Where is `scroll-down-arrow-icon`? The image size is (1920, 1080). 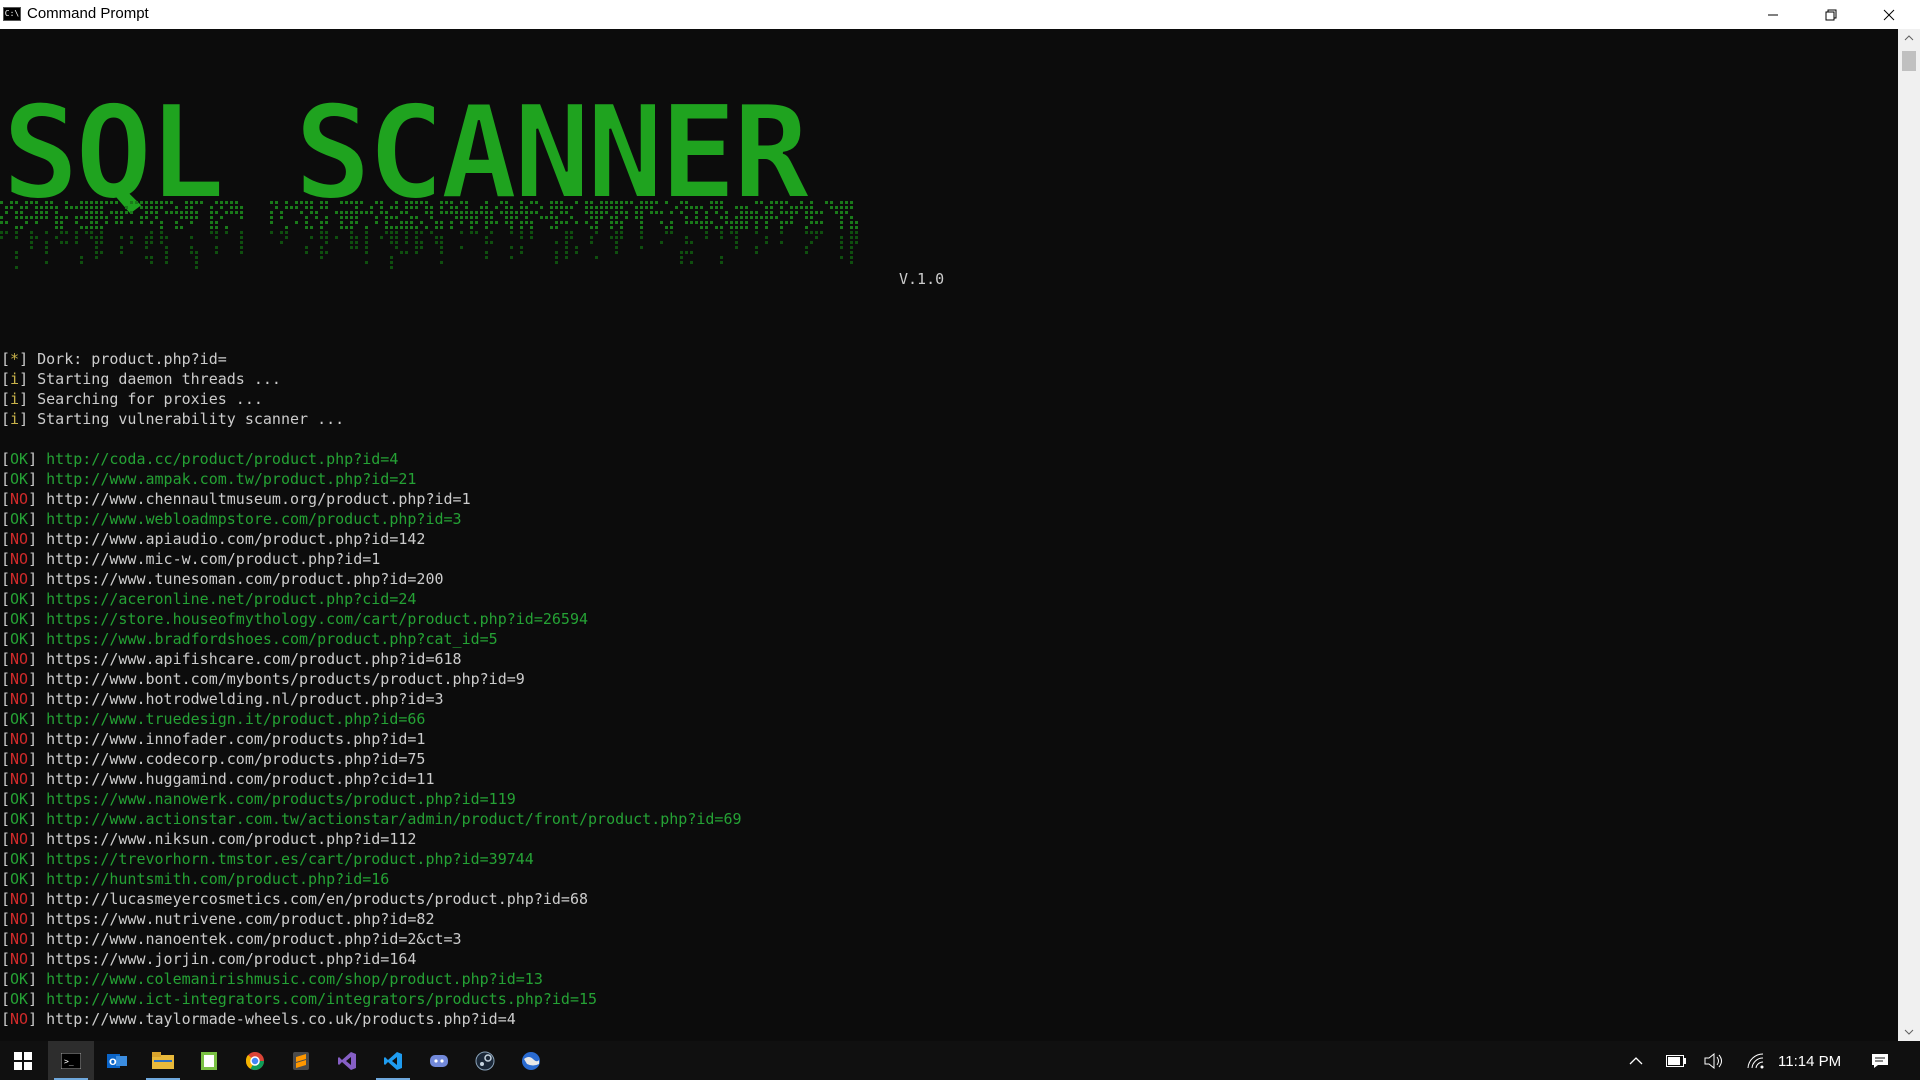 scroll-down-arrow-icon is located at coordinates (1909, 1032).